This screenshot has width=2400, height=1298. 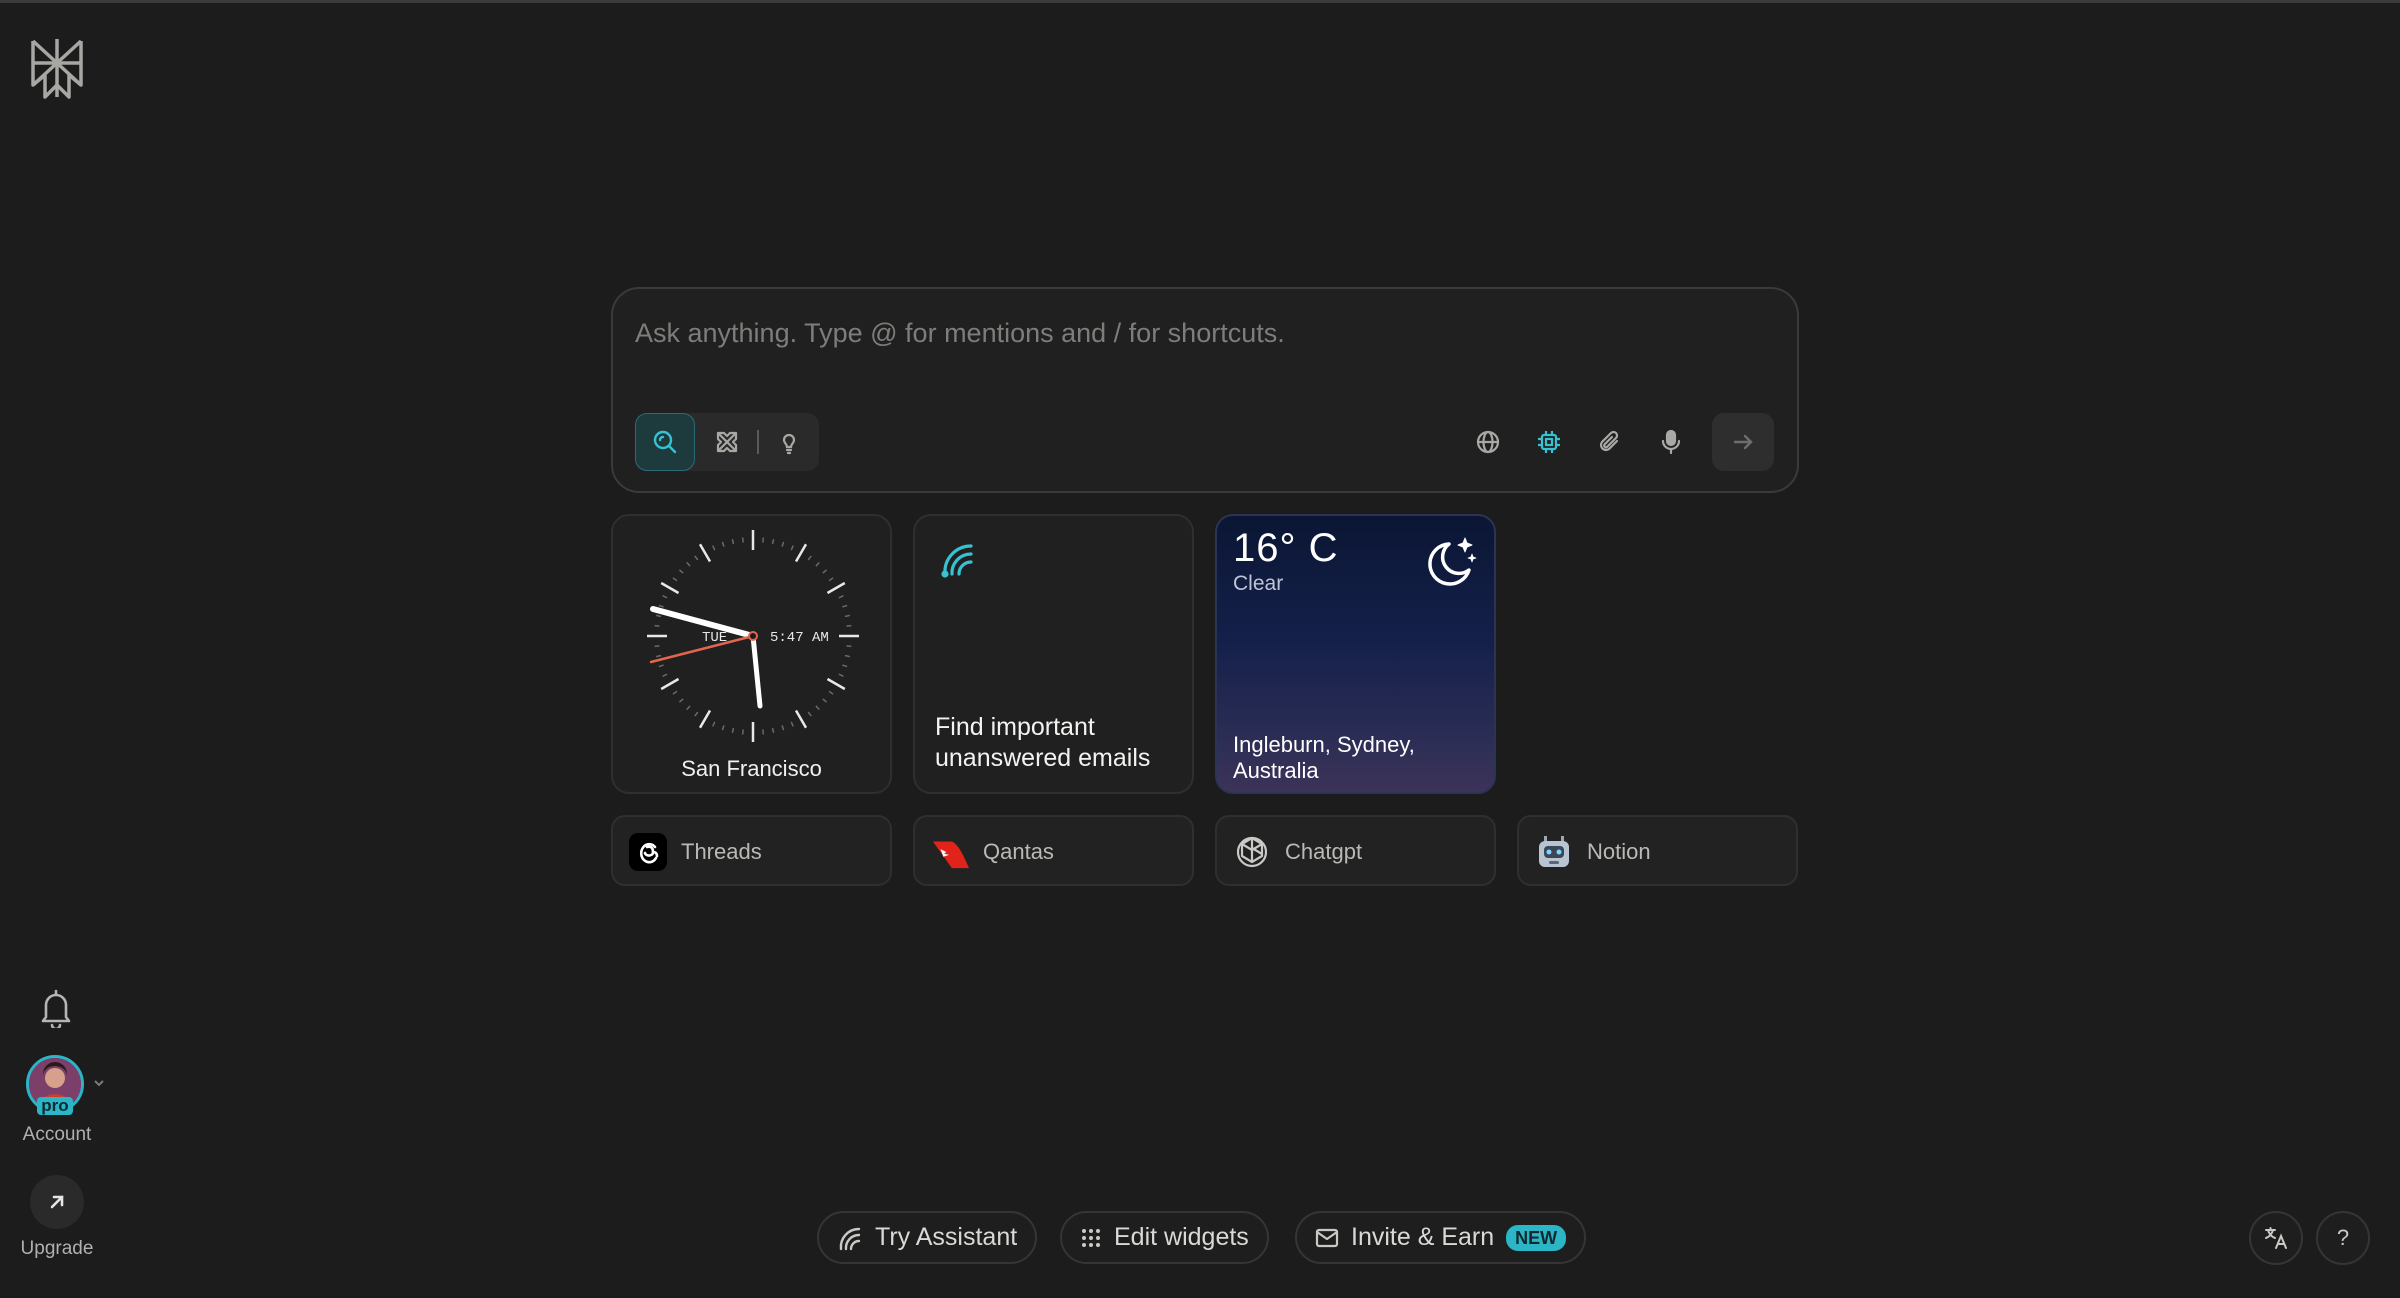 What do you see at coordinates (99, 1083) in the screenshot?
I see `chevron-down-icon` at bounding box center [99, 1083].